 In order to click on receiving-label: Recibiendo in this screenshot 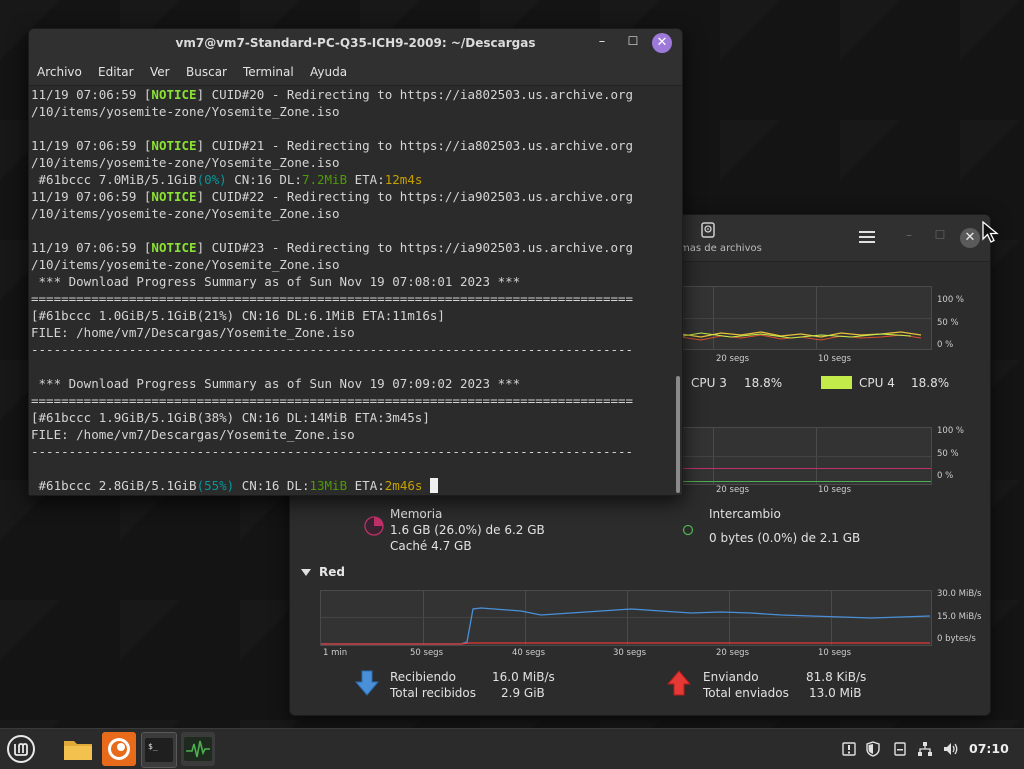, I will do `click(423, 677)`.